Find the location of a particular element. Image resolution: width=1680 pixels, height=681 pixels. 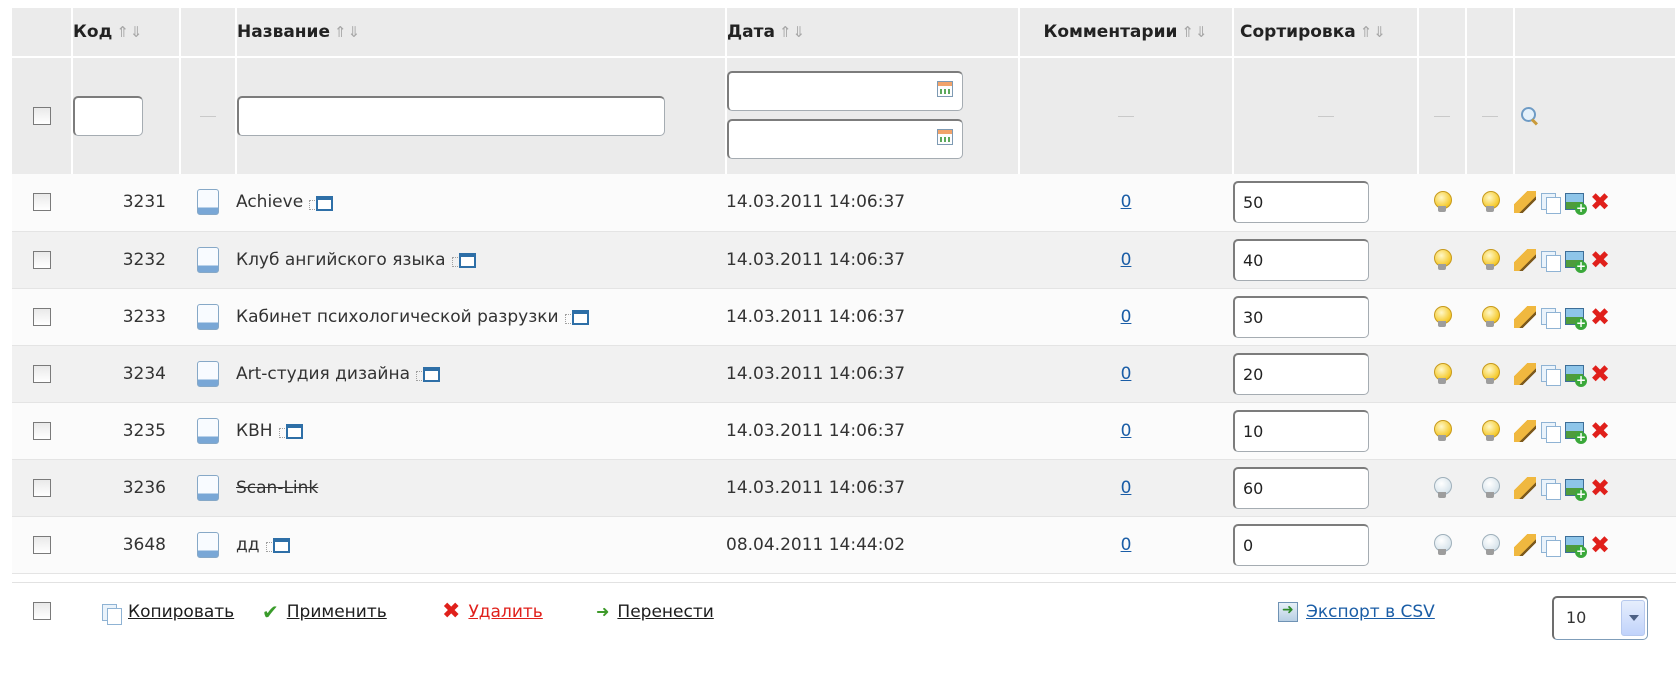

column-header-name: Название ⇑⇓ is located at coordinates (481, 32).